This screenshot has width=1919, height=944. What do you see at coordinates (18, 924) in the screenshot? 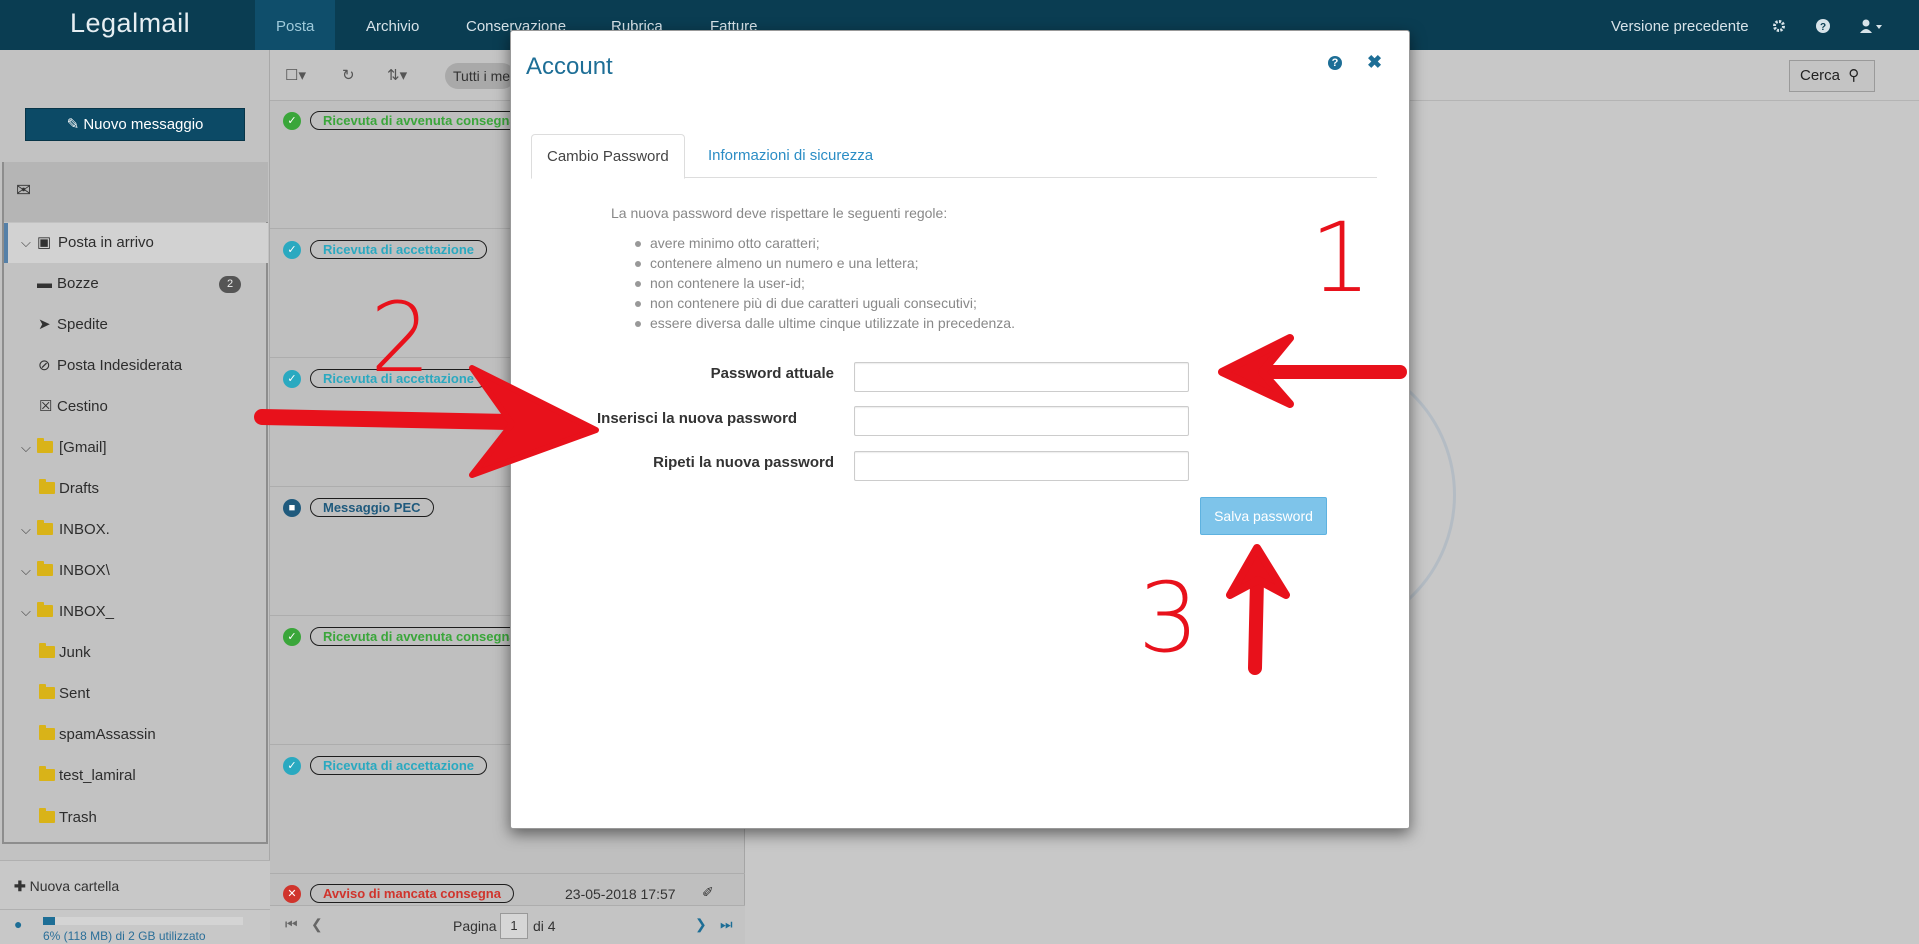
I see `user-icon: ●` at bounding box center [18, 924].